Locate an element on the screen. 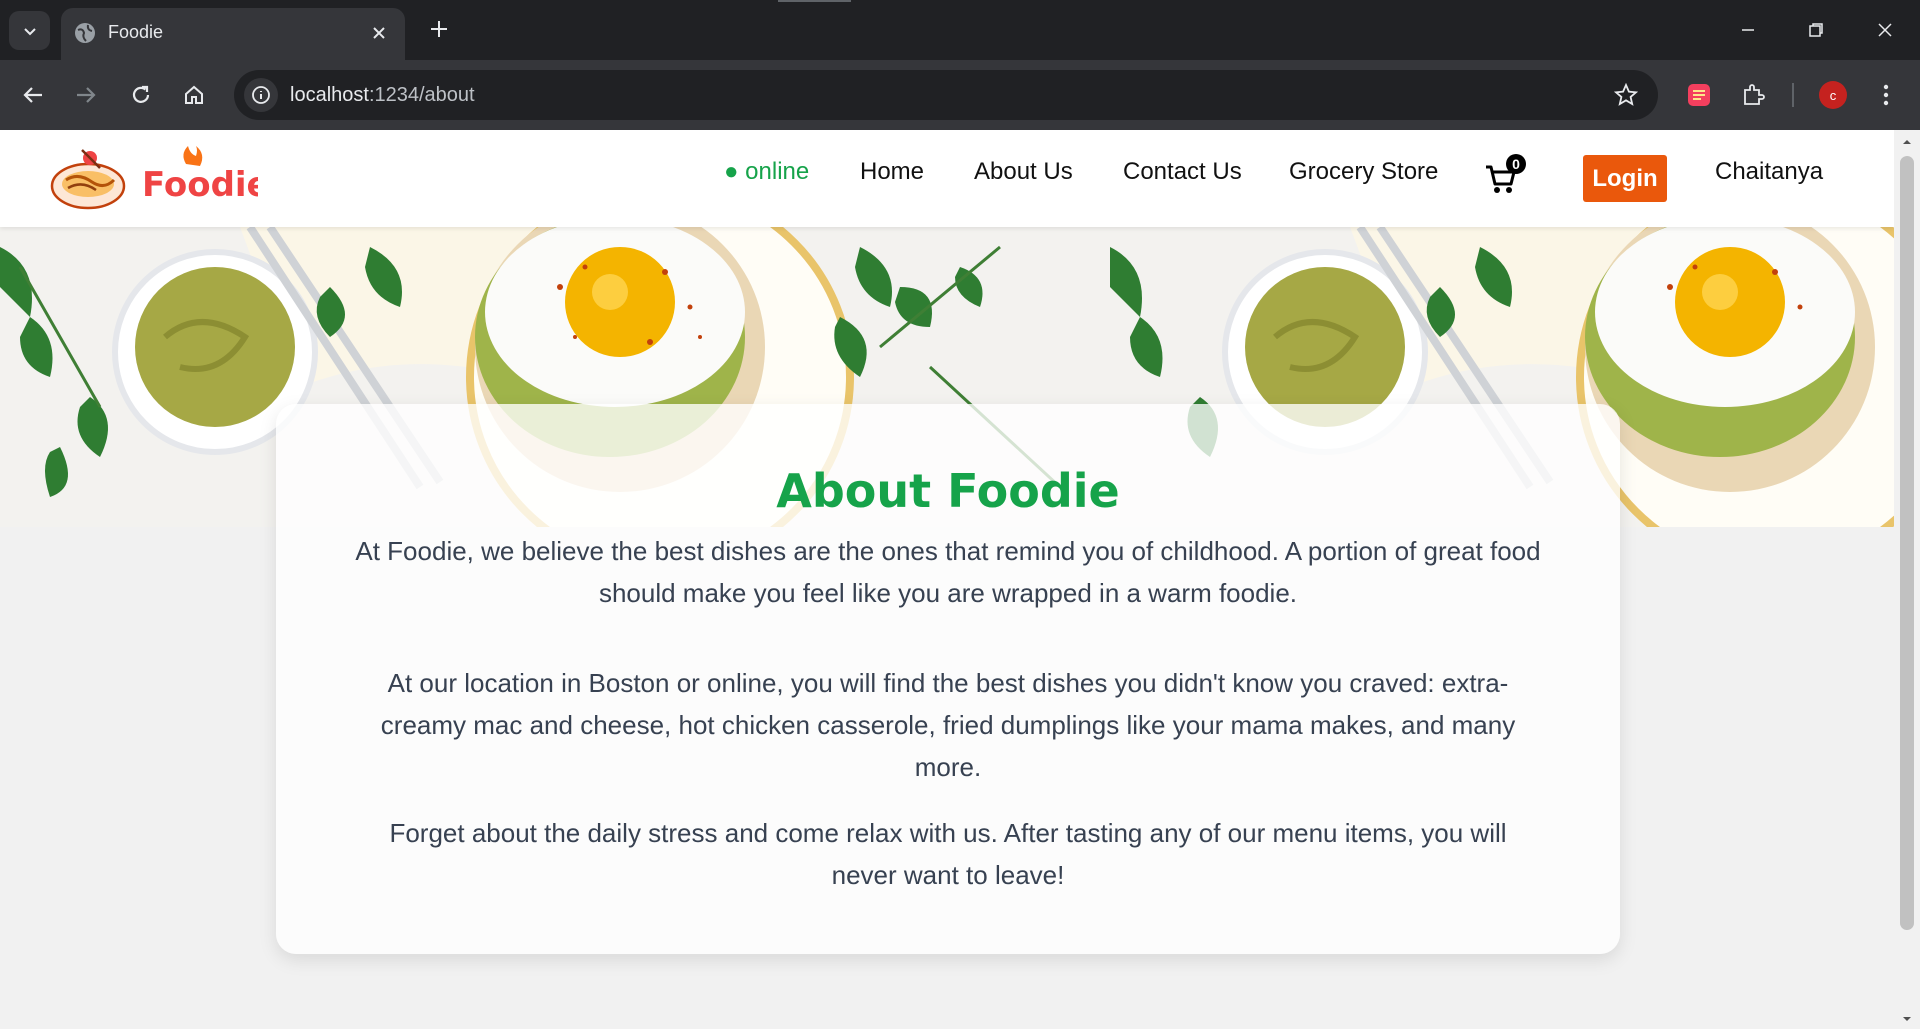  forward-icon is located at coordinates (86, 95).